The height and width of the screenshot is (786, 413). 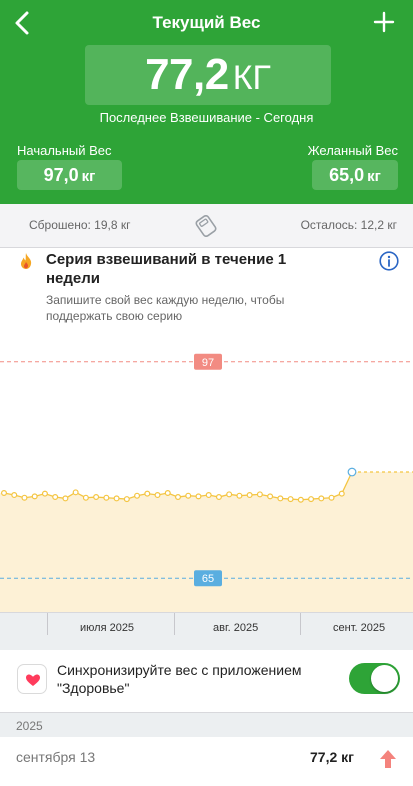 What do you see at coordinates (236, 628) in the screenshot?
I see `x-tick-label: авг. 2025` at bounding box center [236, 628].